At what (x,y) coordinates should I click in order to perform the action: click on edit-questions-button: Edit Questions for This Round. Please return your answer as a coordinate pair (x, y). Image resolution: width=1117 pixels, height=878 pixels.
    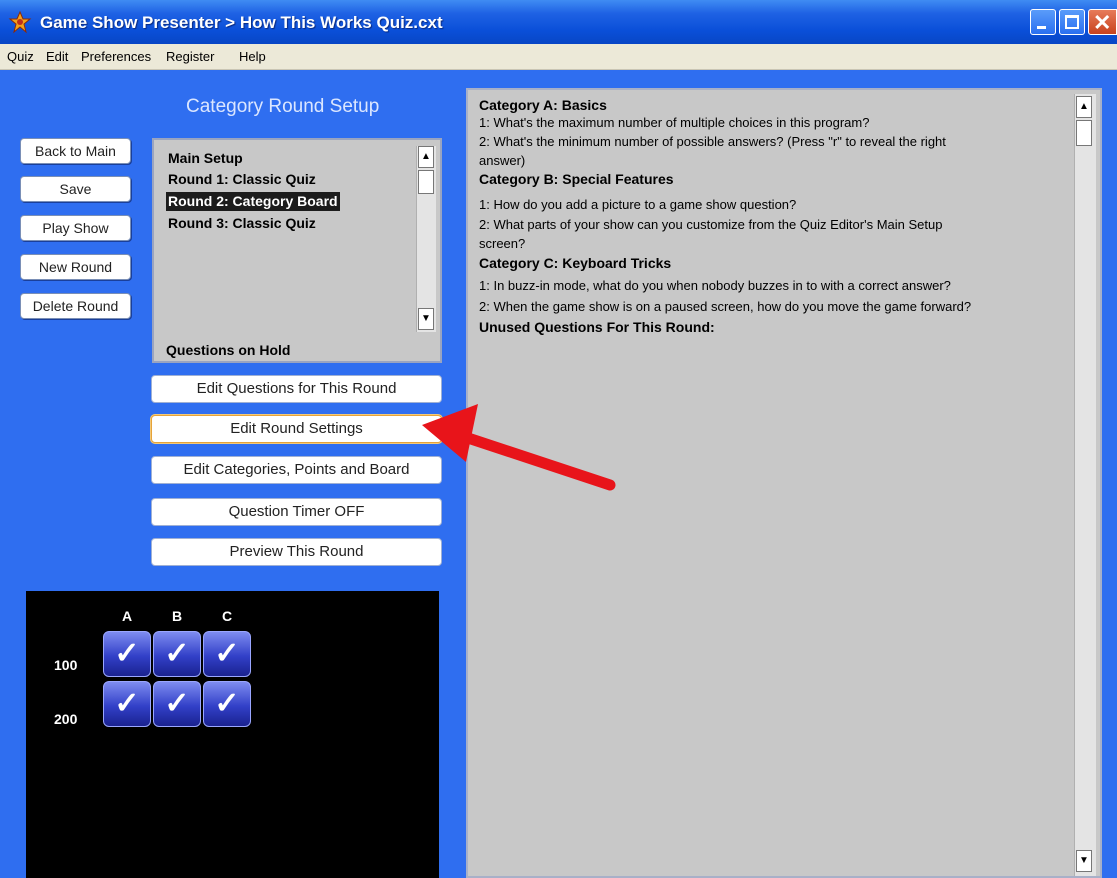
    Looking at the image, I should click on (296, 389).